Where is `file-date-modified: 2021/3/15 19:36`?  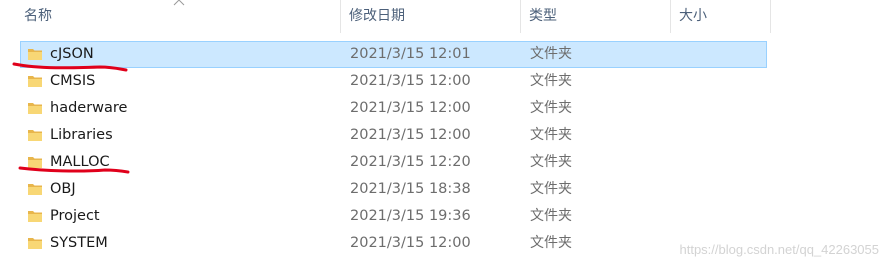 file-date-modified: 2021/3/15 19:36 is located at coordinates (410, 216).